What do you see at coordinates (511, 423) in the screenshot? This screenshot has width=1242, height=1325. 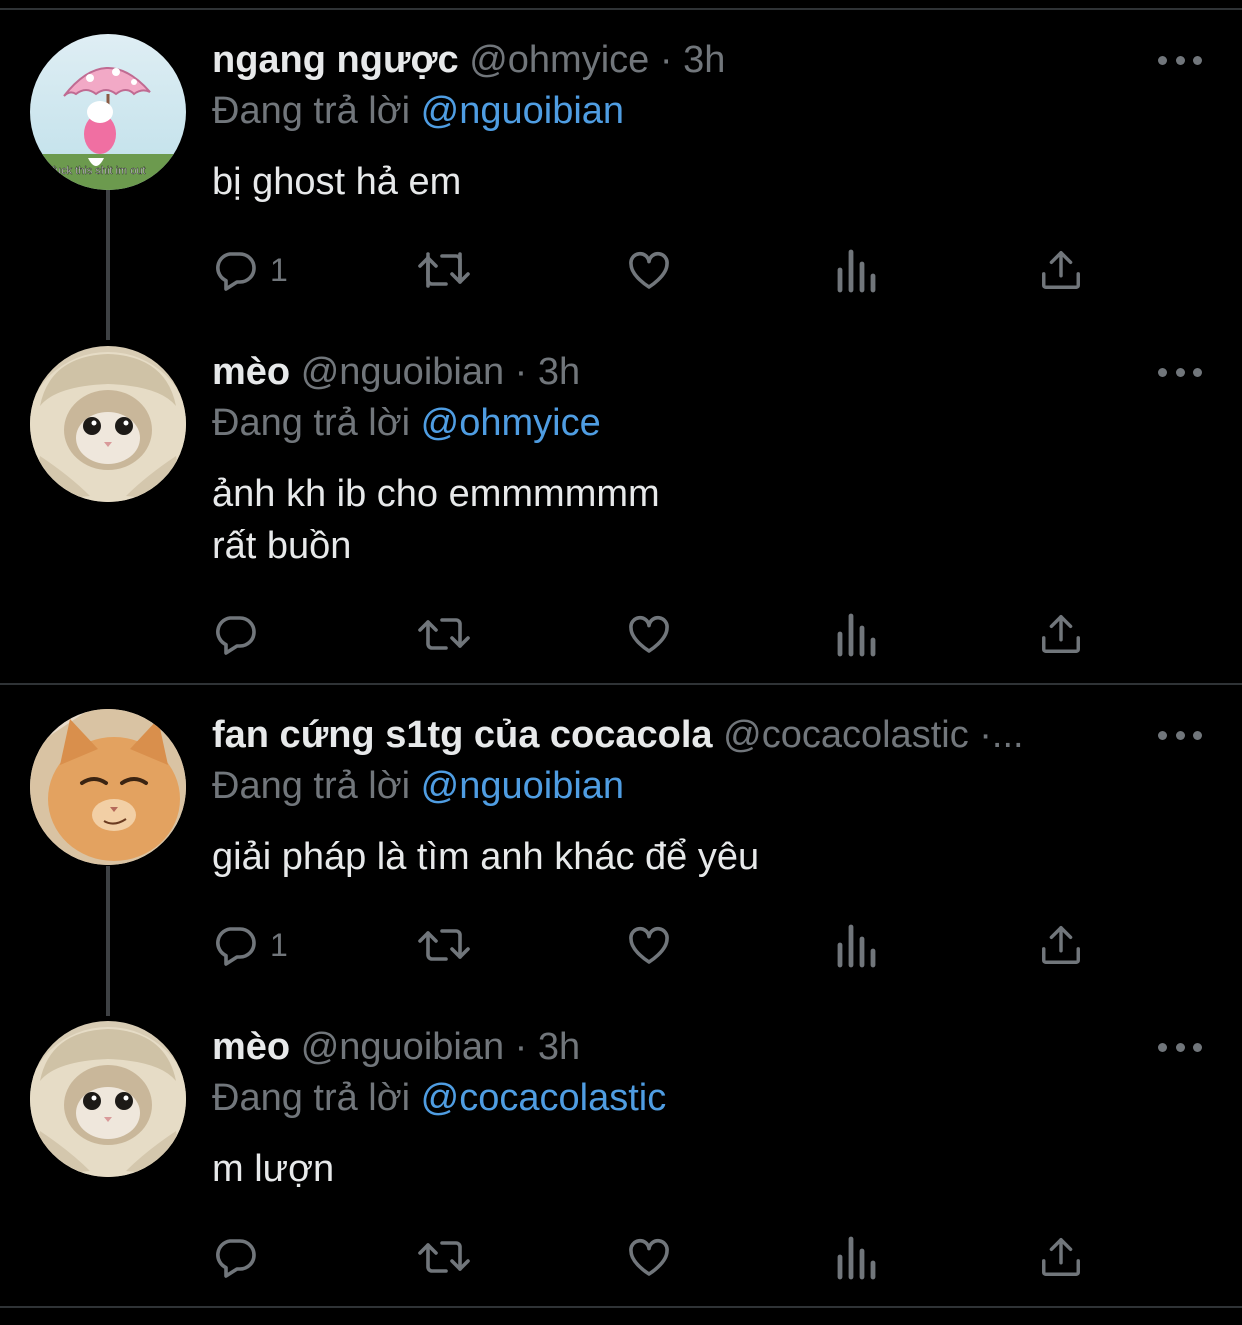 I see `replying-to-handle: @ohmyice` at bounding box center [511, 423].